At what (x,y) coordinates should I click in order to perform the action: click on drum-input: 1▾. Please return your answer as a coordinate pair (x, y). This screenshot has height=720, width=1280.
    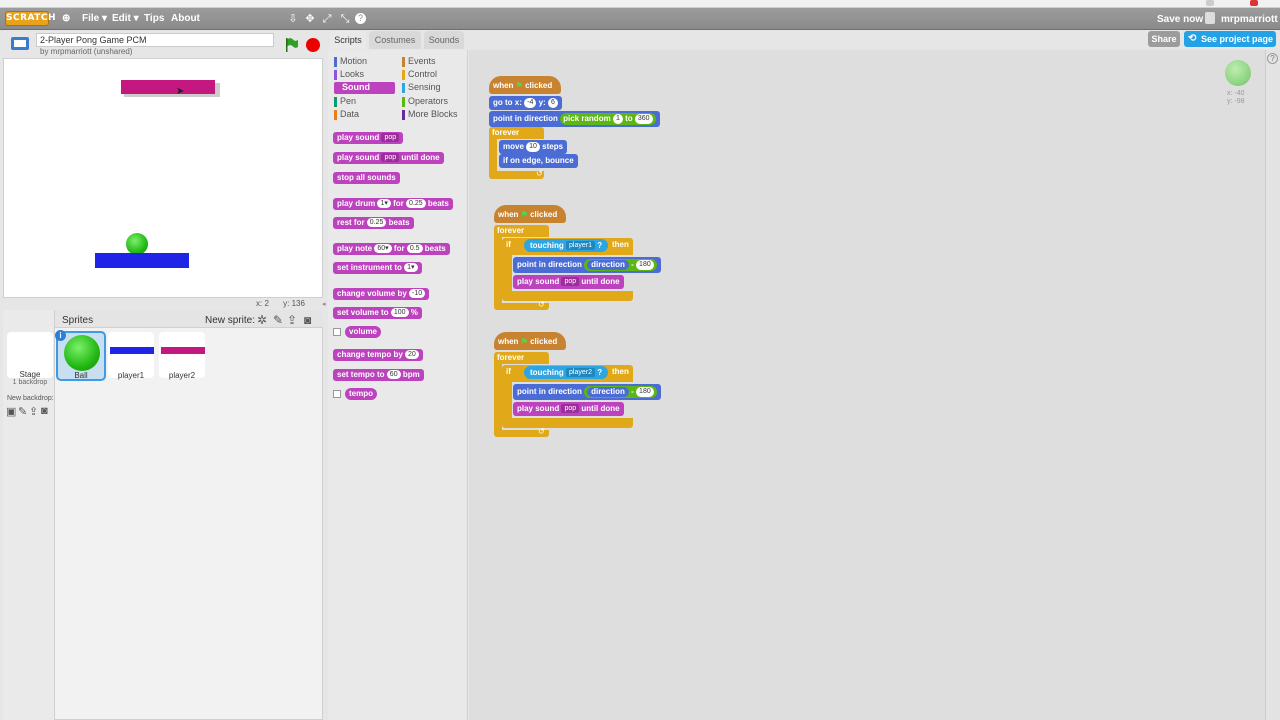
    Looking at the image, I should click on (384, 204).